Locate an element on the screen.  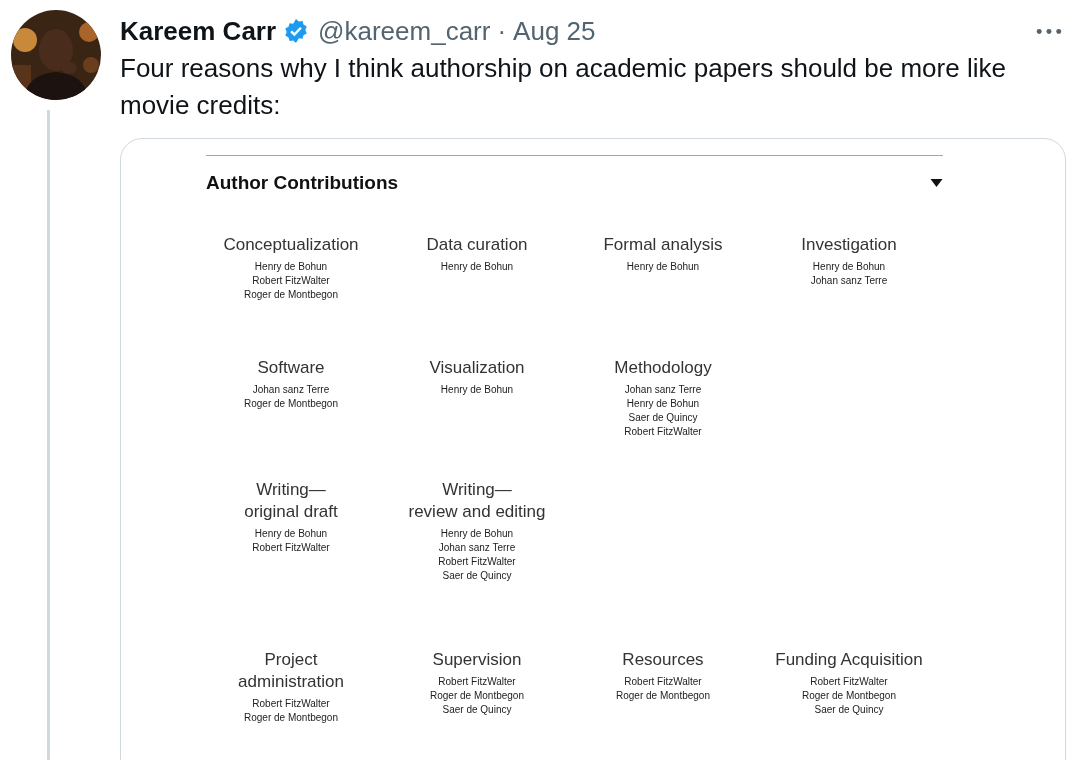
tweet-text: Four reasons why I think authorship on academic papers should be more like movie credits: is located at coordinates (563, 87).